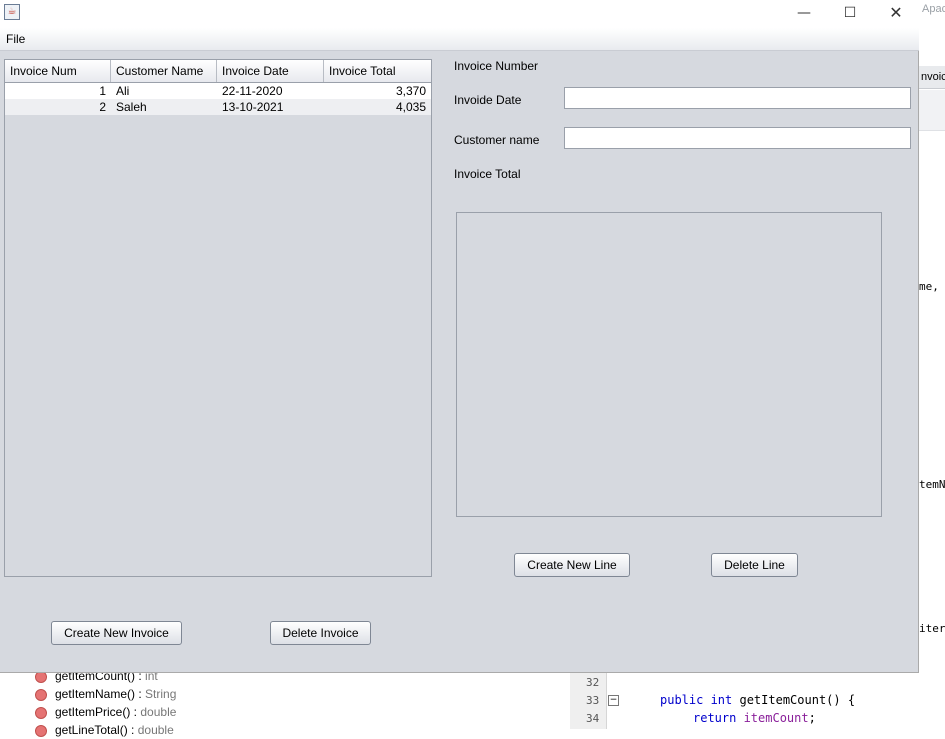 The width and height of the screenshot is (945, 739). What do you see at coordinates (459, 39) in the screenshot?
I see `menu-bar: File` at bounding box center [459, 39].